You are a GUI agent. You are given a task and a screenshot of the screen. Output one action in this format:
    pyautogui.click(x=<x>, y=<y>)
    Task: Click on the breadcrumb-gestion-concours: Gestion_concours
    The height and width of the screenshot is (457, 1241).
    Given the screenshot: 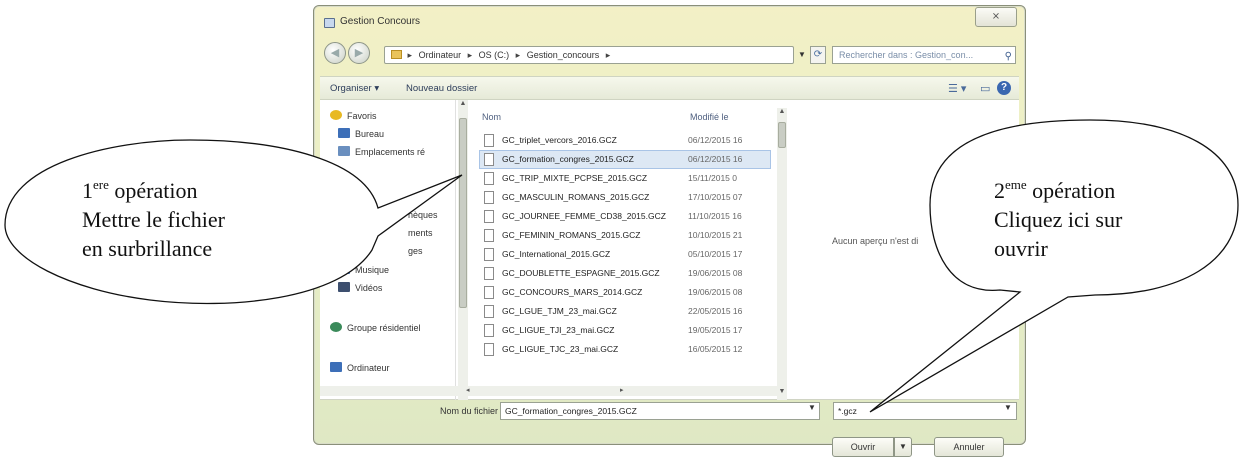 What is the action you would take?
    pyautogui.click(x=563, y=55)
    